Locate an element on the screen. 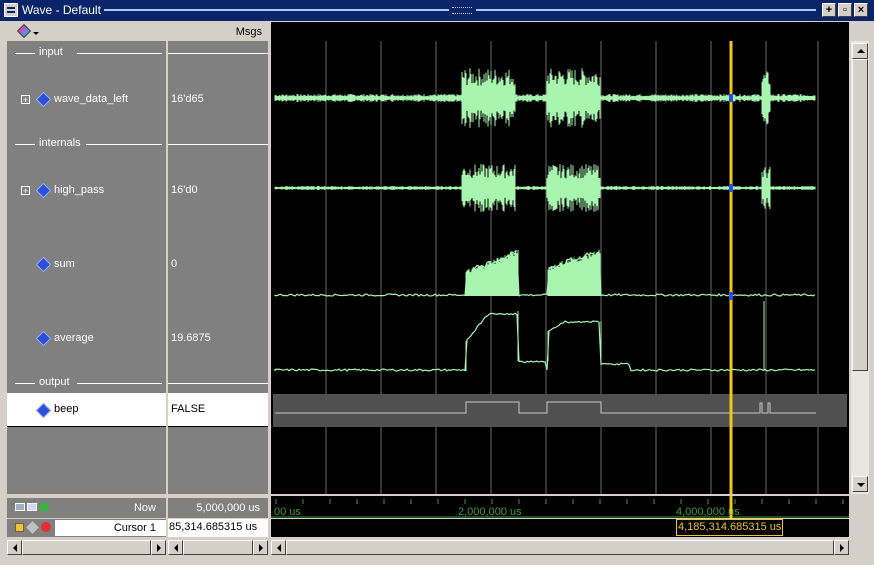 This screenshot has height=565, width=874. cursor-value-cell: 85,314.685315 us is located at coordinates (218, 528).